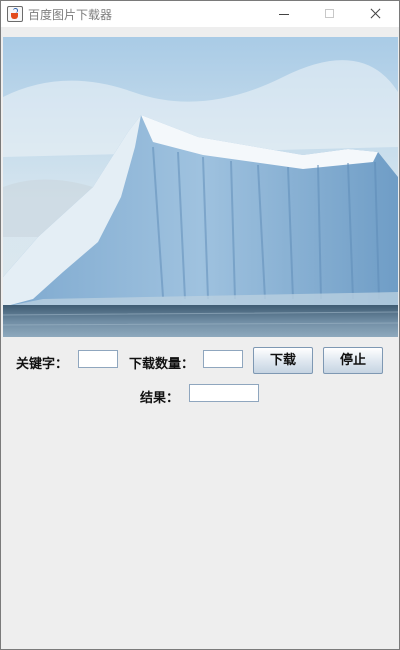  Describe the element at coordinates (98, 359) in the screenshot. I see `keyword-input` at that location.